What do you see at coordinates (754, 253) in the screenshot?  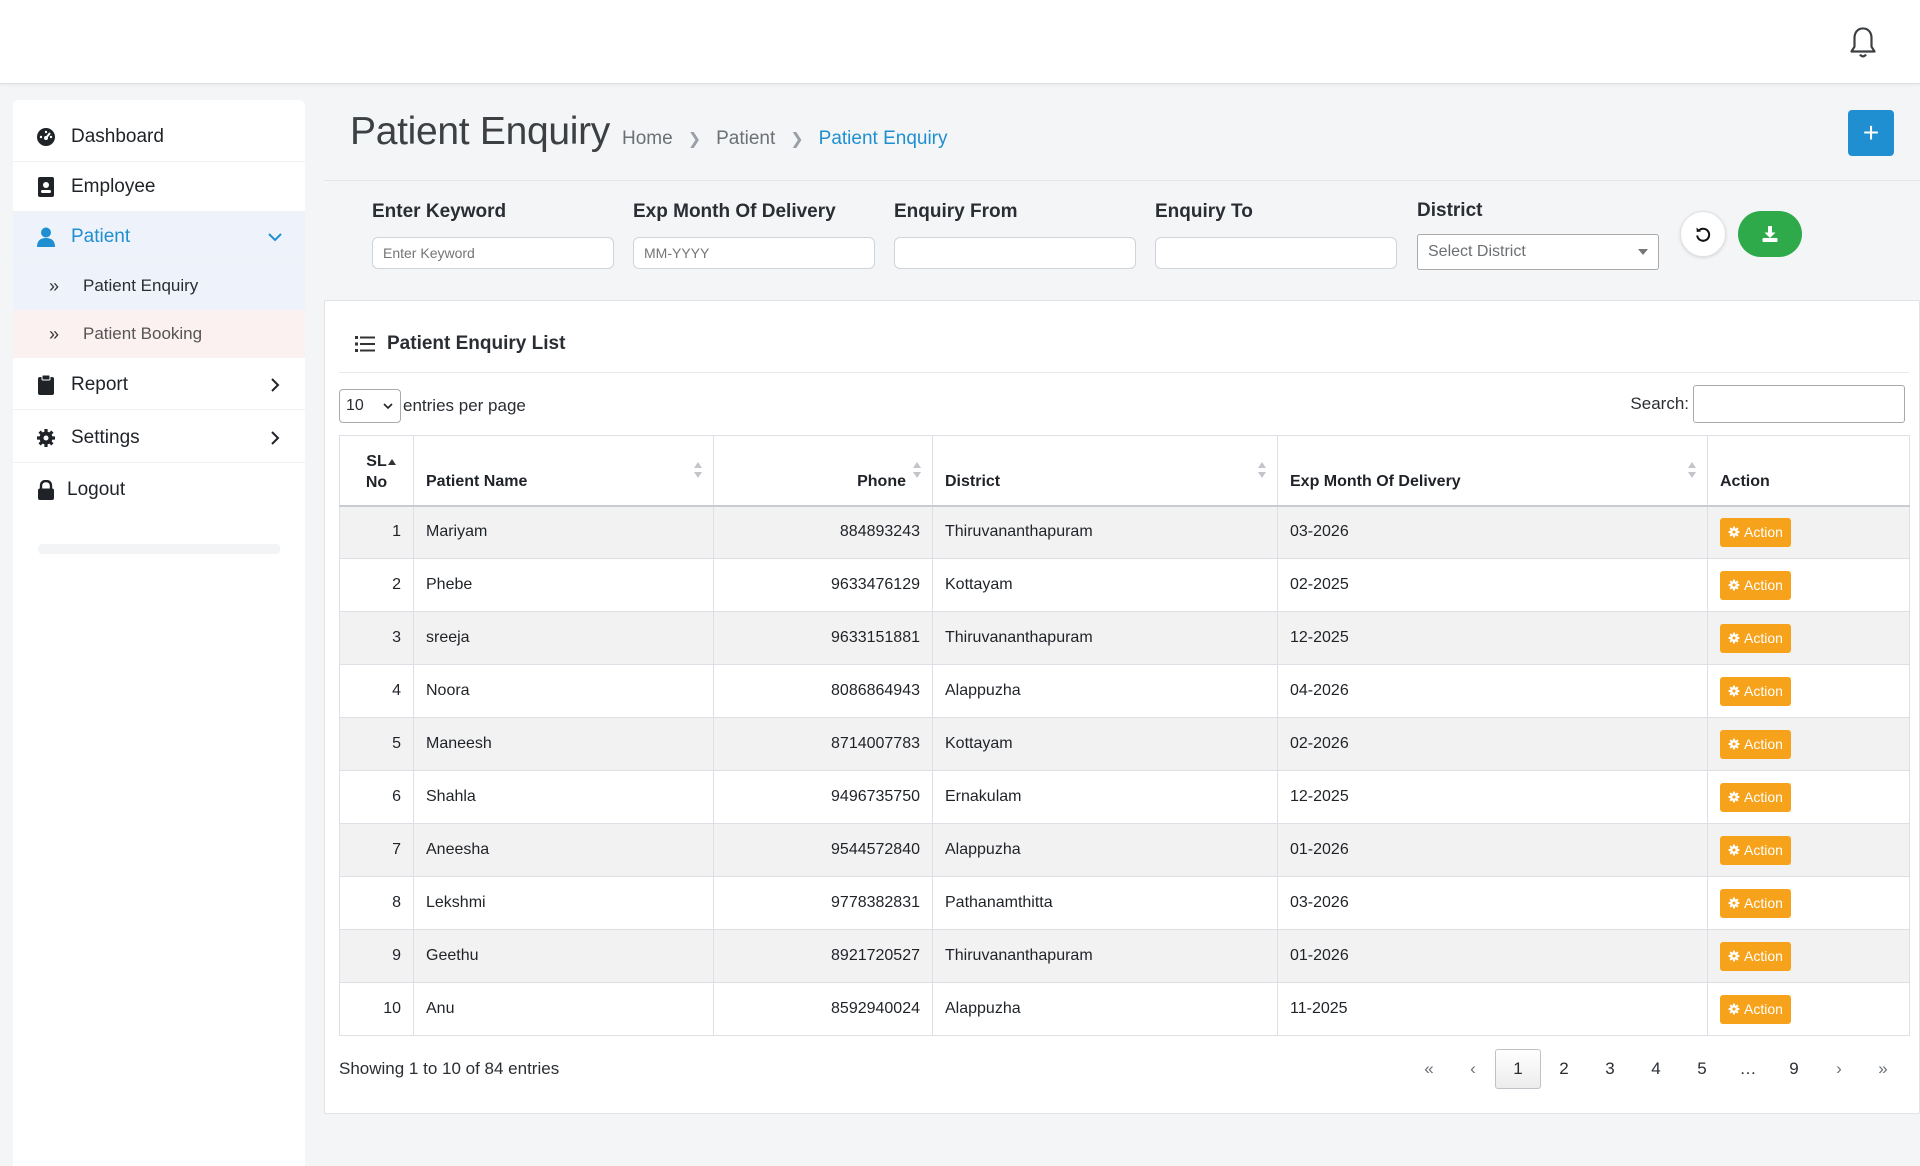 I see `exp-month-input` at bounding box center [754, 253].